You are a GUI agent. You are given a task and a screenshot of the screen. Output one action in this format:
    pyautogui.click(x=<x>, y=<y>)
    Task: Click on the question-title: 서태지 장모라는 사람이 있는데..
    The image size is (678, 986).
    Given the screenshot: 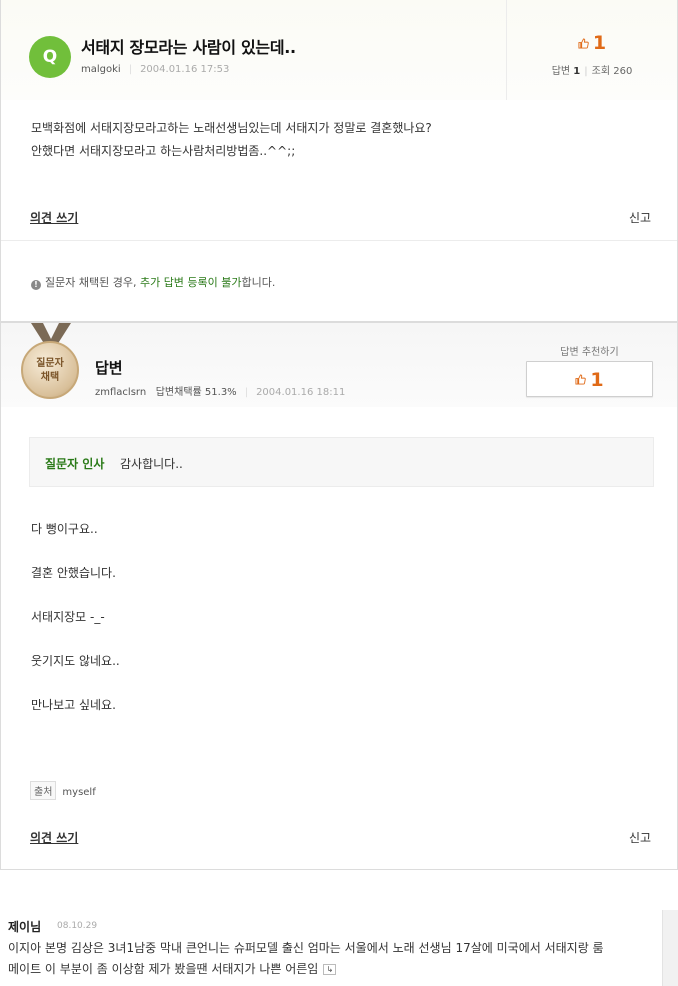 What is the action you would take?
    pyautogui.click(x=188, y=47)
    